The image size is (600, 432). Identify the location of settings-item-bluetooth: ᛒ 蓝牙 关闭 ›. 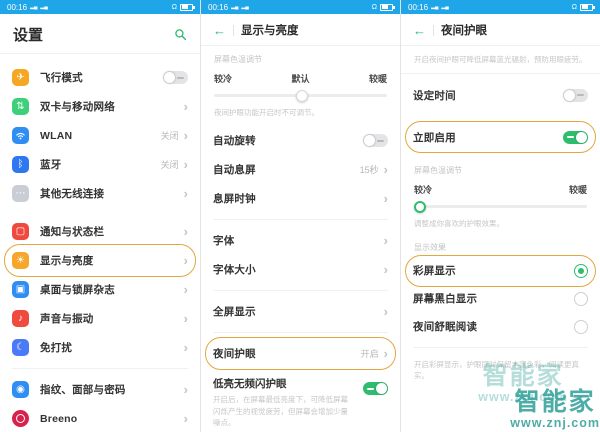
(100, 164).